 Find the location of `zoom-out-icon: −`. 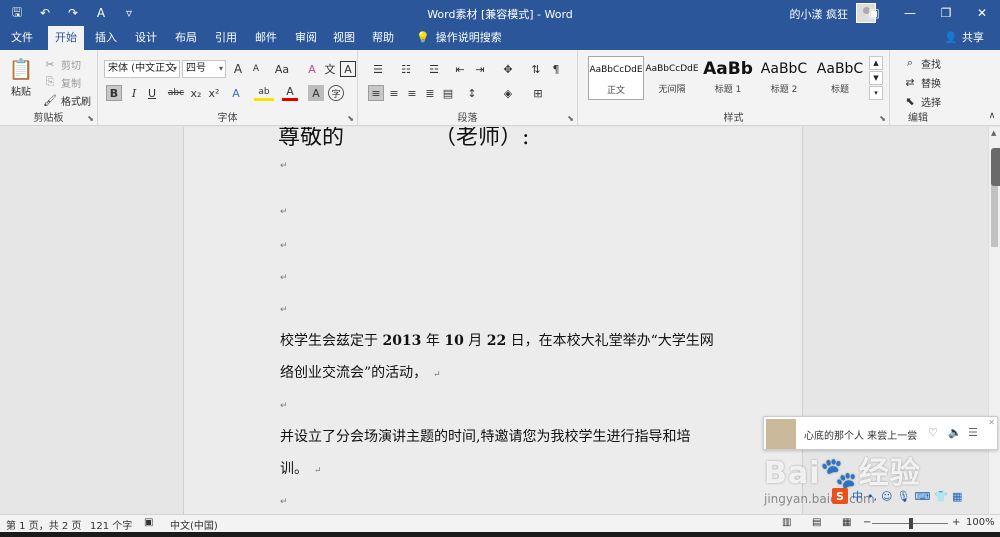

zoom-out-icon: − is located at coordinates (867, 522).